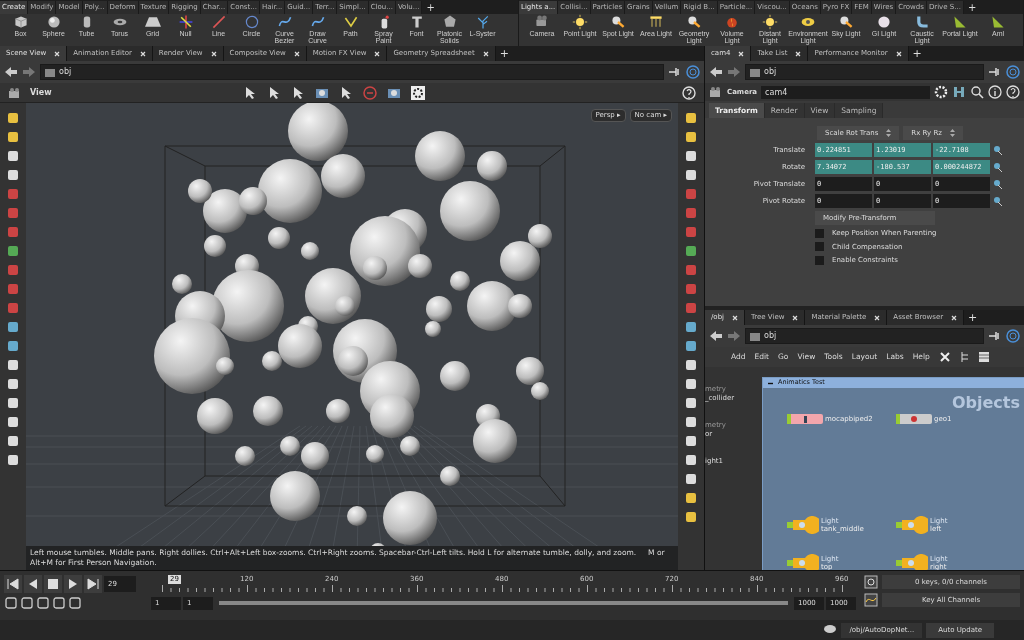  Describe the element at coordinates (884, 22) in the screenshot. I see `ball-icon` at that location.